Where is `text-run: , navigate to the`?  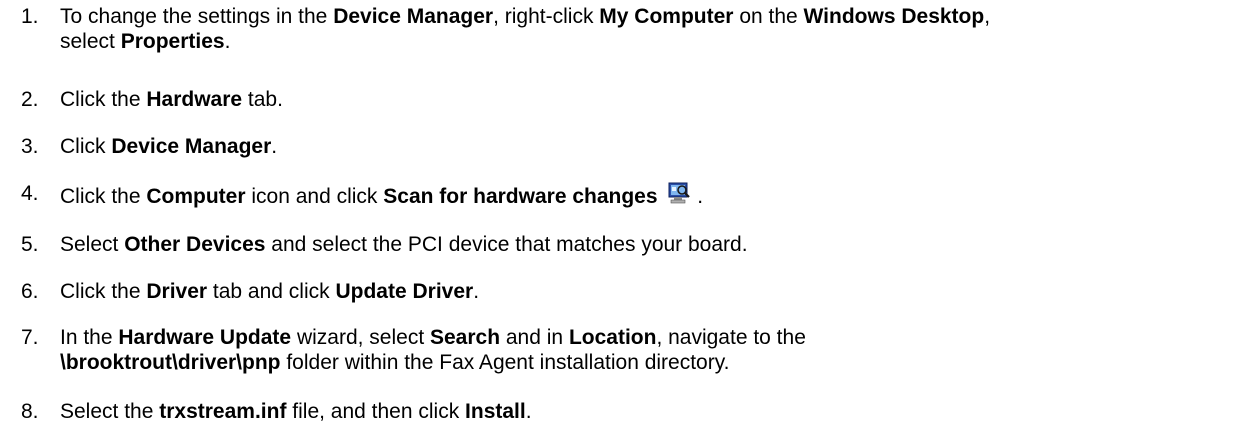
text-run: , navigate to the is located at coordinates (731, 337).